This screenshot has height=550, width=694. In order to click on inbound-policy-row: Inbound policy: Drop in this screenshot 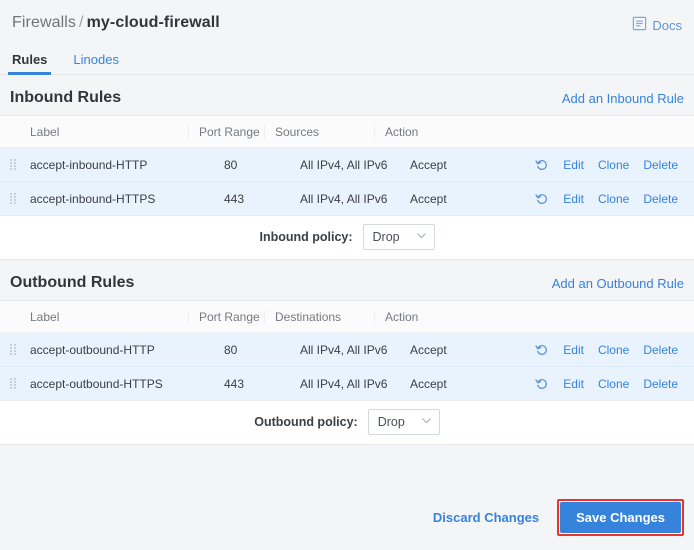, I will do `click(347, 238)`.